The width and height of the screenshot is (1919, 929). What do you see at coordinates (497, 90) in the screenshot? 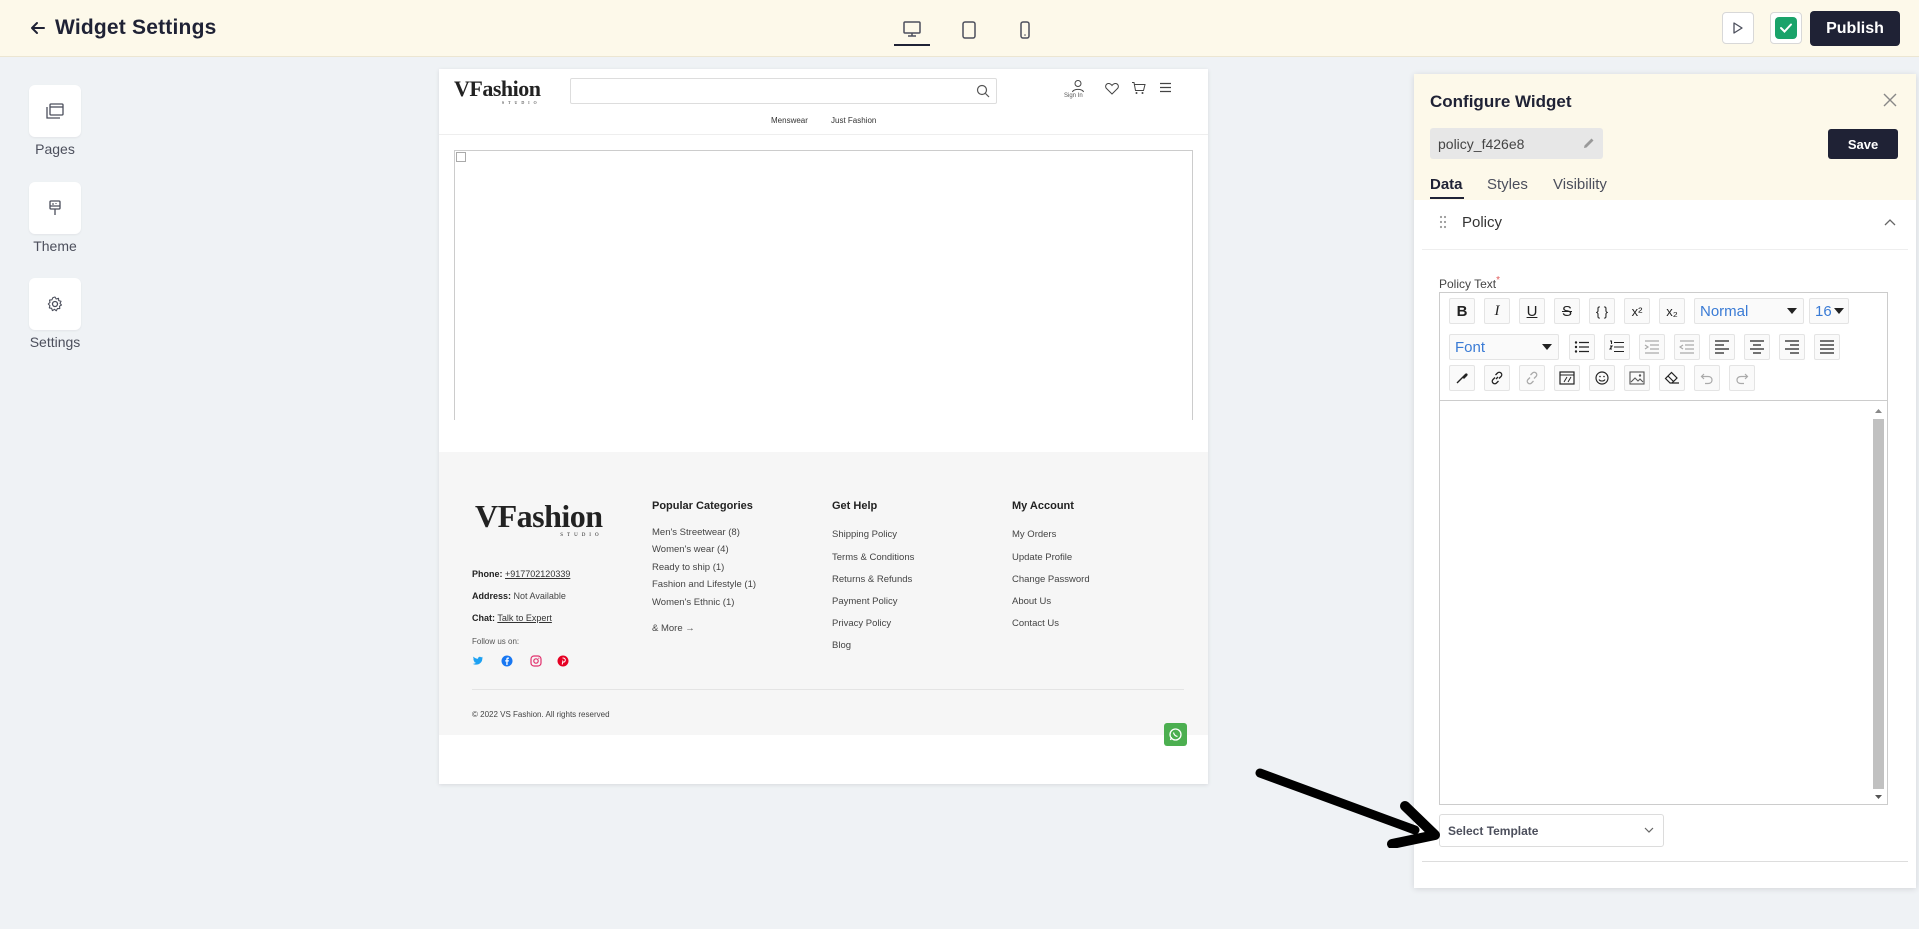
I see `site-logo: VFashion STUDIO` at bounding box center [497, 90].